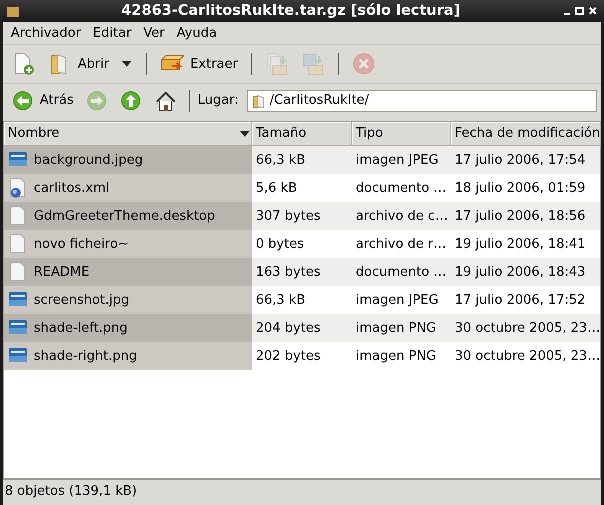  What do you see at coordinates (13, 11) in the screenshot?
I see `app-icon` at bounding box center [13, 11].